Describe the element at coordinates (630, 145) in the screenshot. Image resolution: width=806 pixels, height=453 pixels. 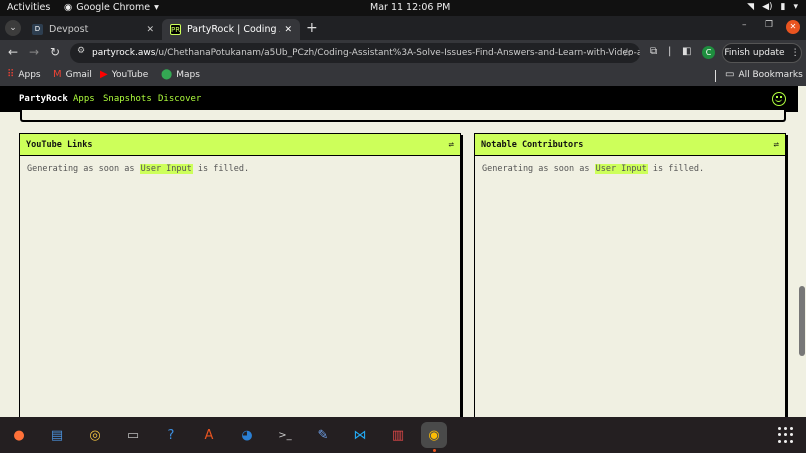
I see `widget-header: Notable Contributors ⇌` at that location.